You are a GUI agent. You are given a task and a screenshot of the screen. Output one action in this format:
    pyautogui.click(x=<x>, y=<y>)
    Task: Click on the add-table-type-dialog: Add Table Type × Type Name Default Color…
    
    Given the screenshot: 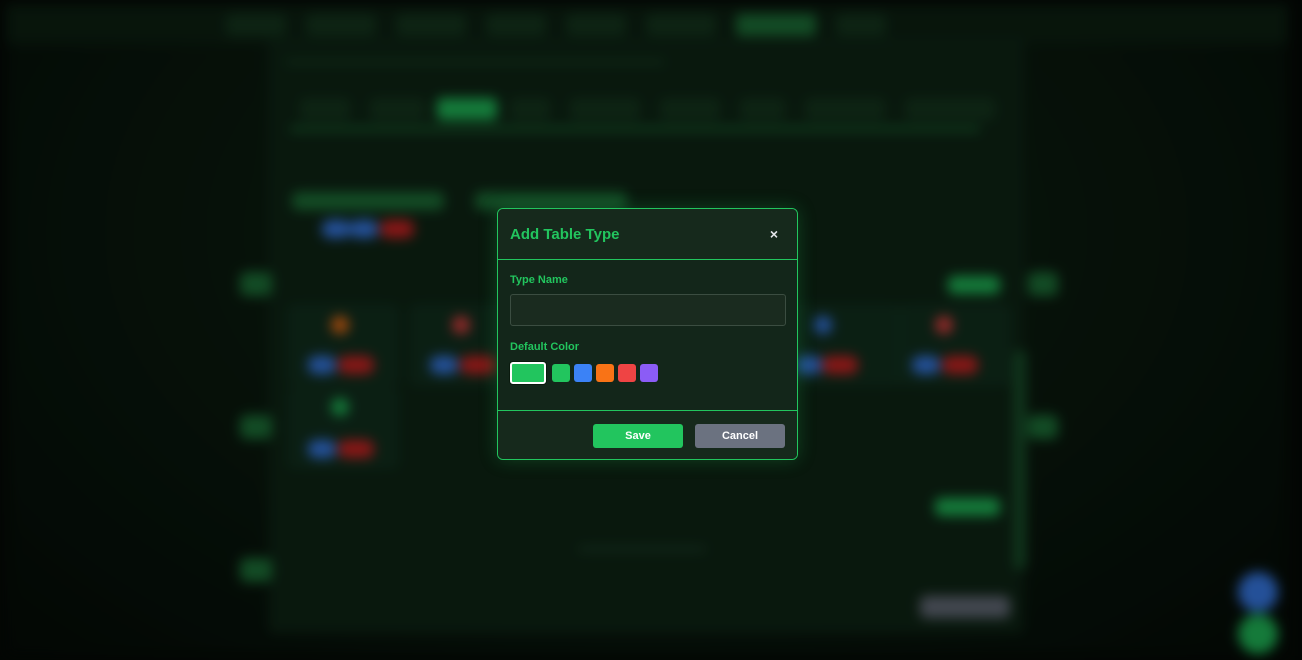 What is the action you would take?
    pyautogui.click(x=647, y=334)
    